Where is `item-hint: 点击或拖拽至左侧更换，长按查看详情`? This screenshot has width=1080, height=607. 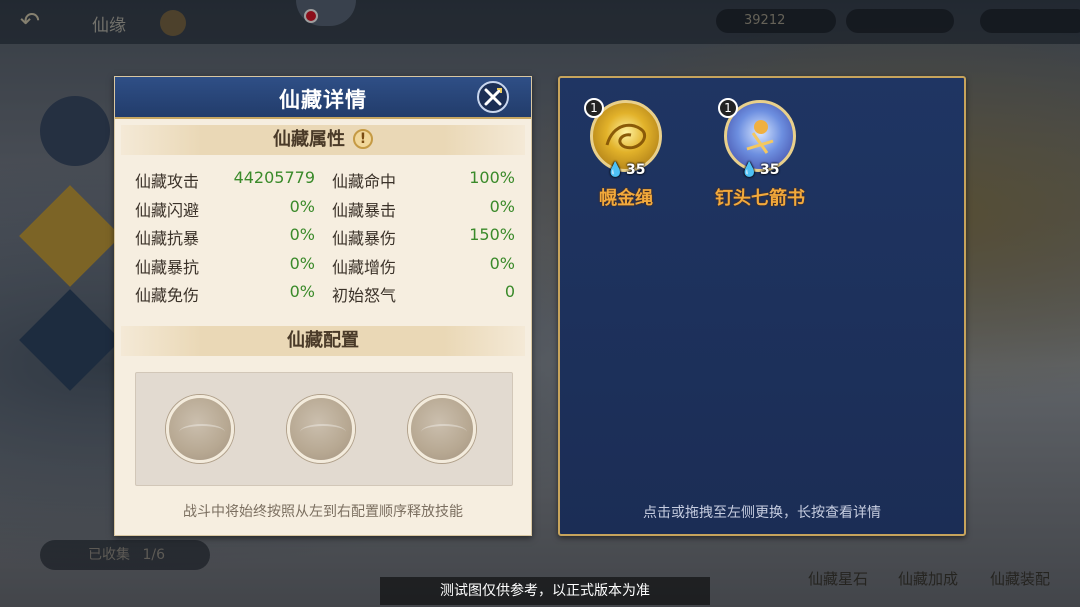
item-hint: 点击或拖拽至左侧更换，长按查看详情 is located at coordinates (762, 513).